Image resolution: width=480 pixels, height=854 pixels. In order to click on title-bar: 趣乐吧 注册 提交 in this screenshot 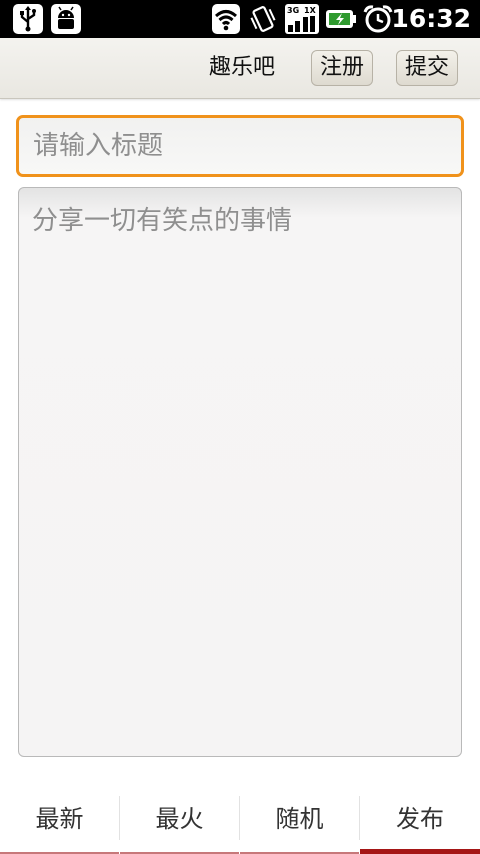, I will do `click(240, 68)`.